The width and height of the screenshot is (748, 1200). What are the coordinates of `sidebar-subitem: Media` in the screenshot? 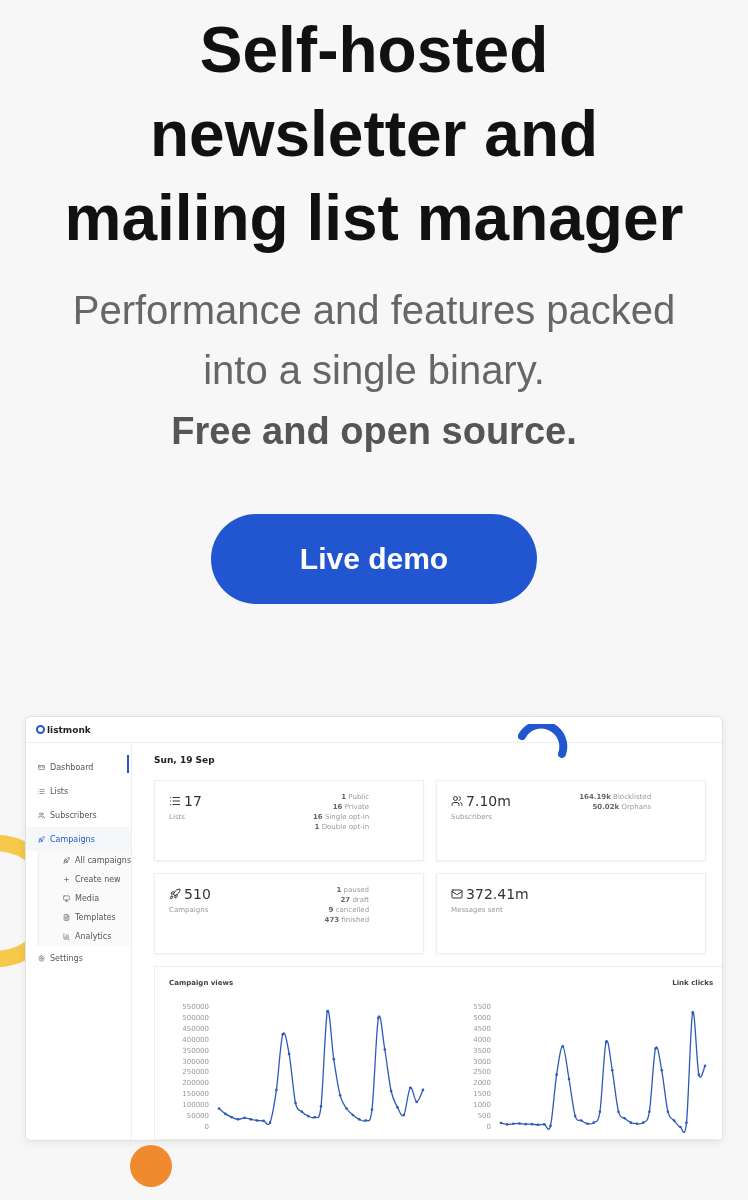 It's located at (85, 898).